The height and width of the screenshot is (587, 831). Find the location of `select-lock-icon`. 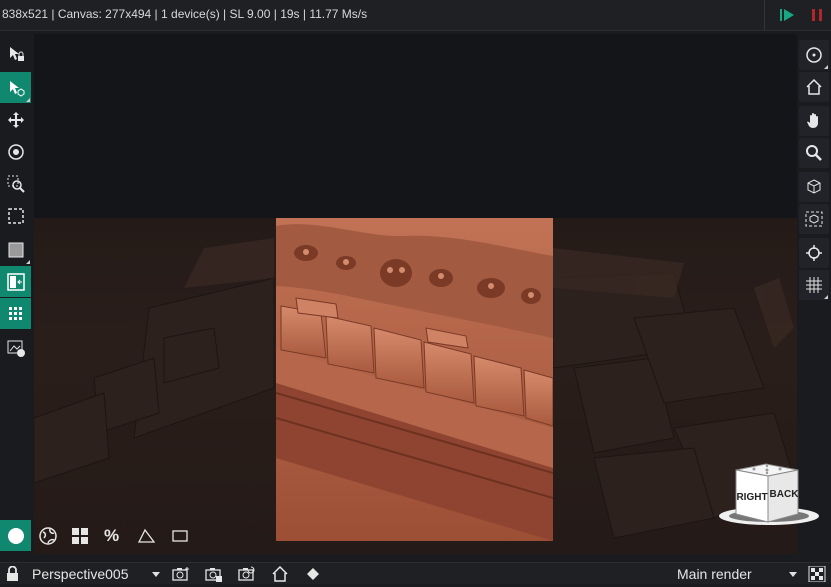

select-lock-icon is located at coordinates (16, 53).